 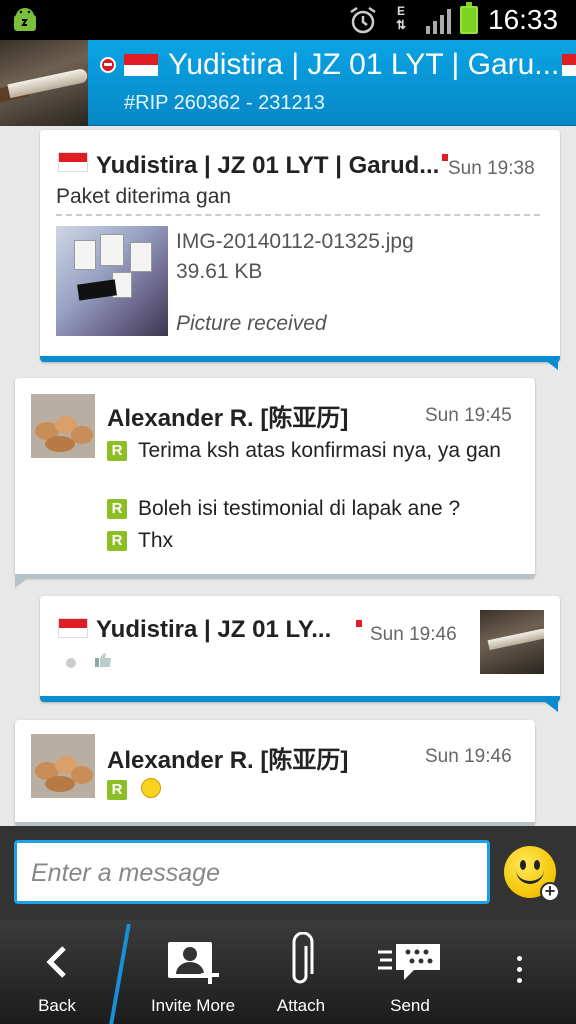 What do you see at coordinates (512, 642) in the screenshot?
I see `contact-picture` at bounding box center [512, 642].